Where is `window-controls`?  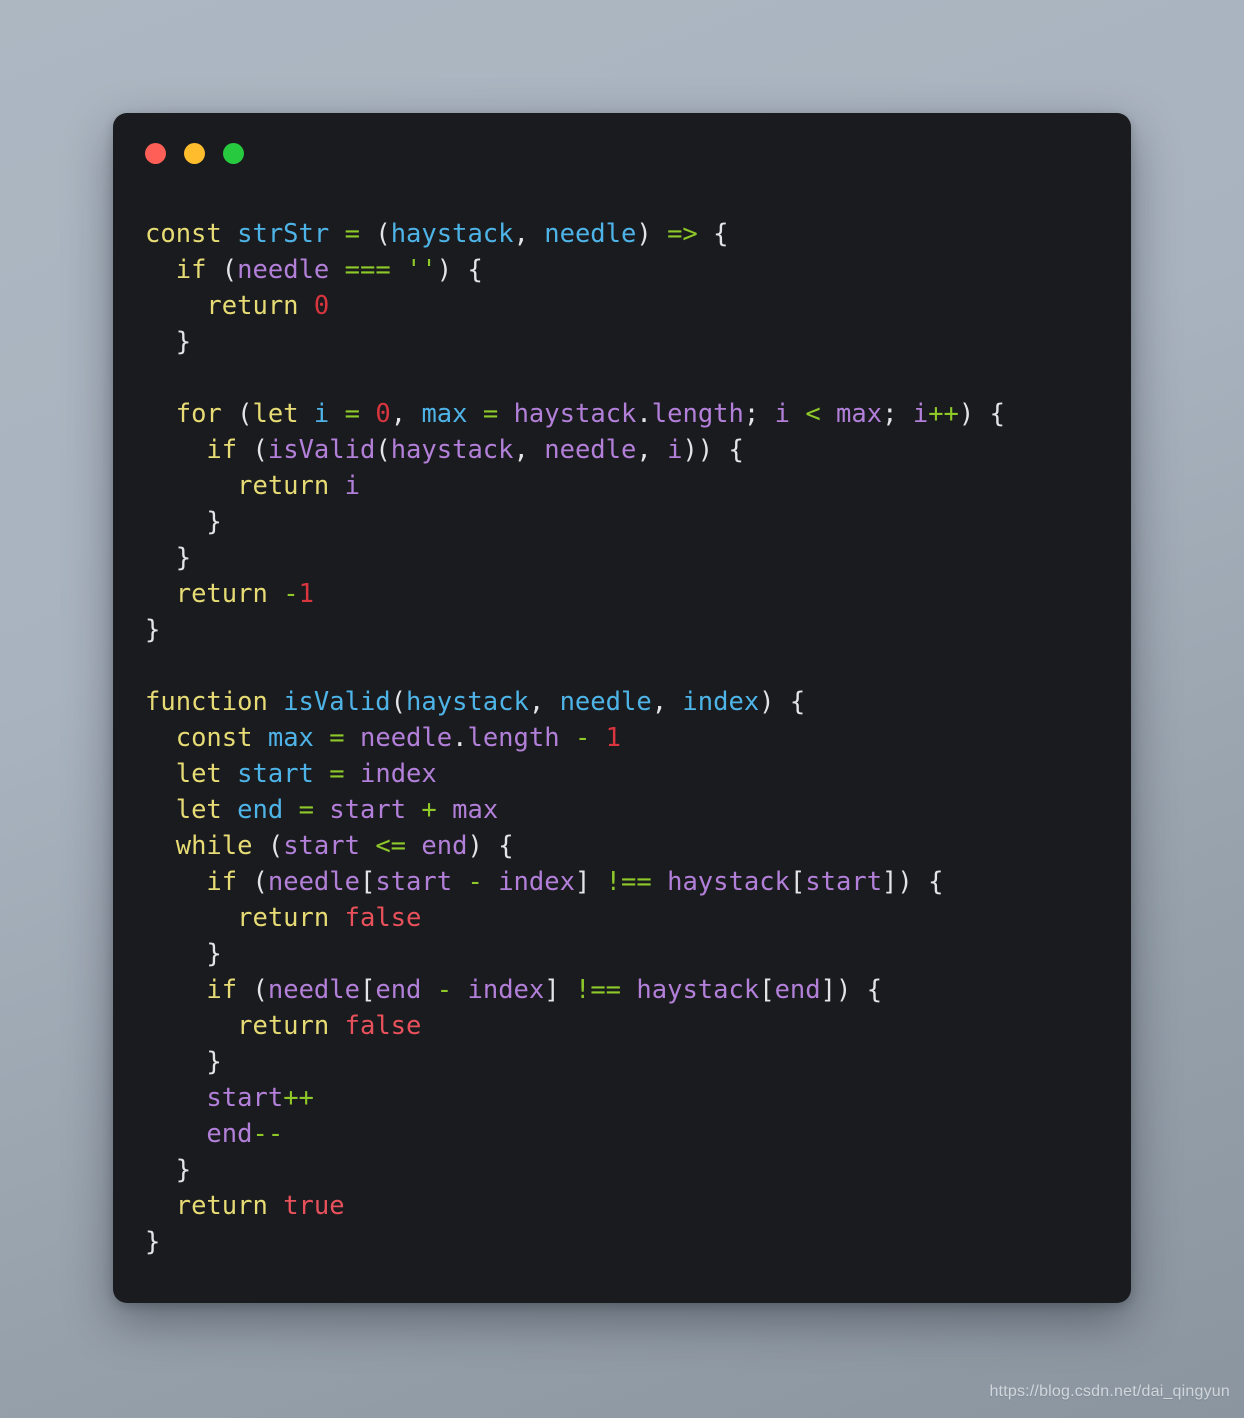 window-controls is located at coordinates (194, 153).